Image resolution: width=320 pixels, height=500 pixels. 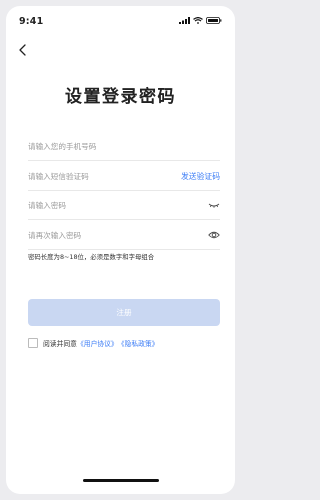 What do you see at coordinates (23, 50) in the screenshot?
I see `back-chevron-icon` at bounding box center [23, 50].